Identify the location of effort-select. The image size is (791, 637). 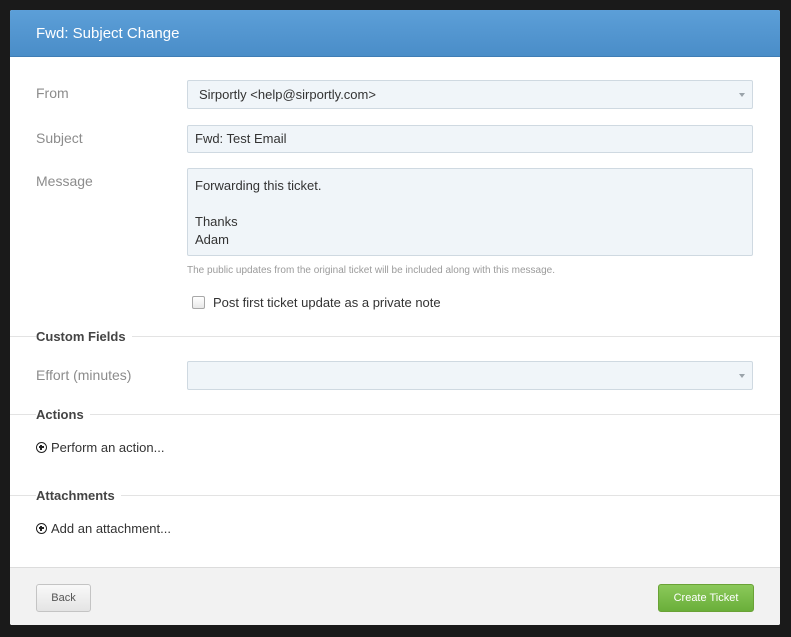
(470, 375).